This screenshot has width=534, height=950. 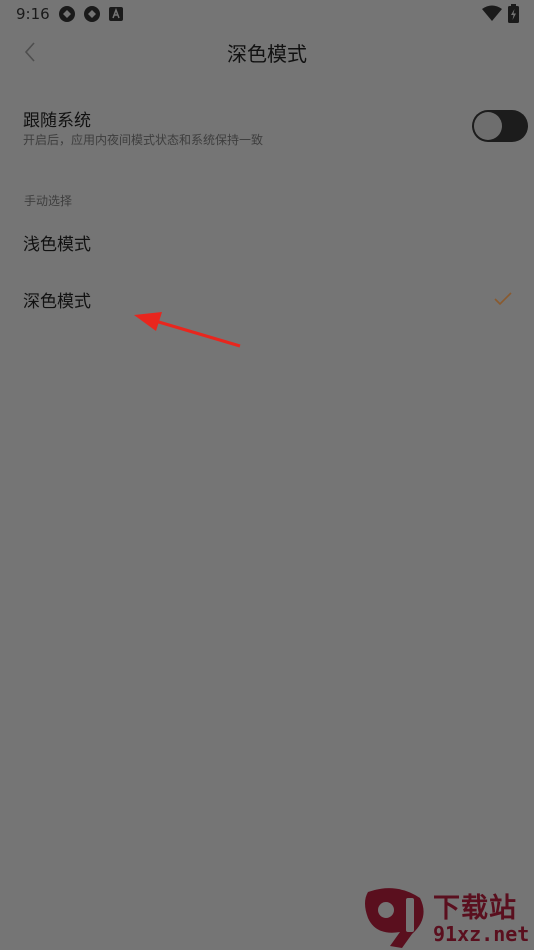 What do you see at coordinates (394, 918) in the screenshot?
I see `watermark-logo` at bounding box center [394, 918].